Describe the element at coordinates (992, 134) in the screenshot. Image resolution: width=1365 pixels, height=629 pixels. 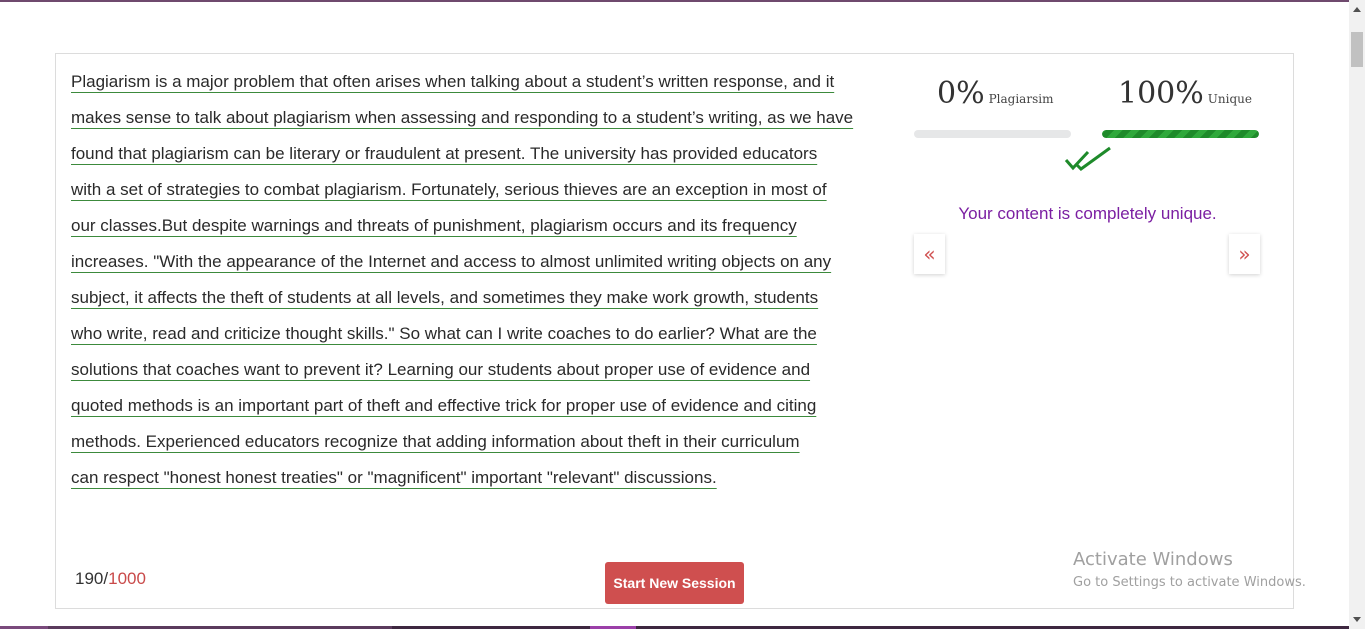
I see `plagiarism-progress-bar` at that location.